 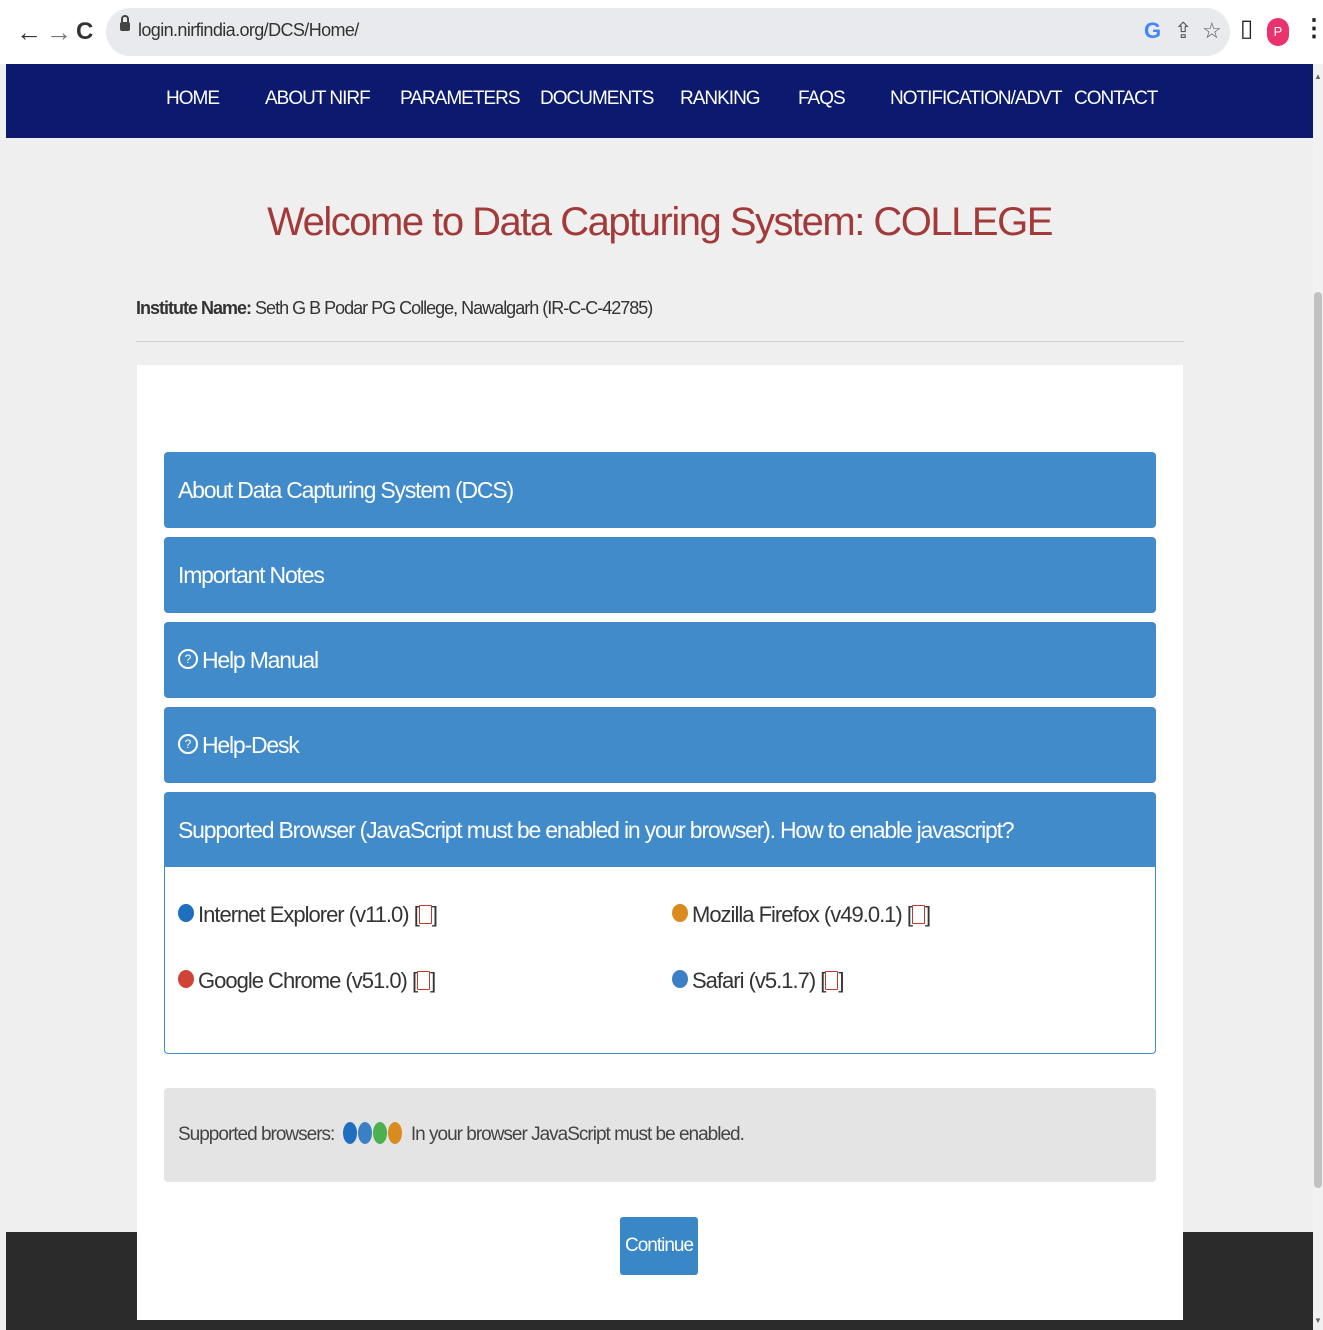 I want to click on ie-pdf-link: [], so click(x=426, y=914).